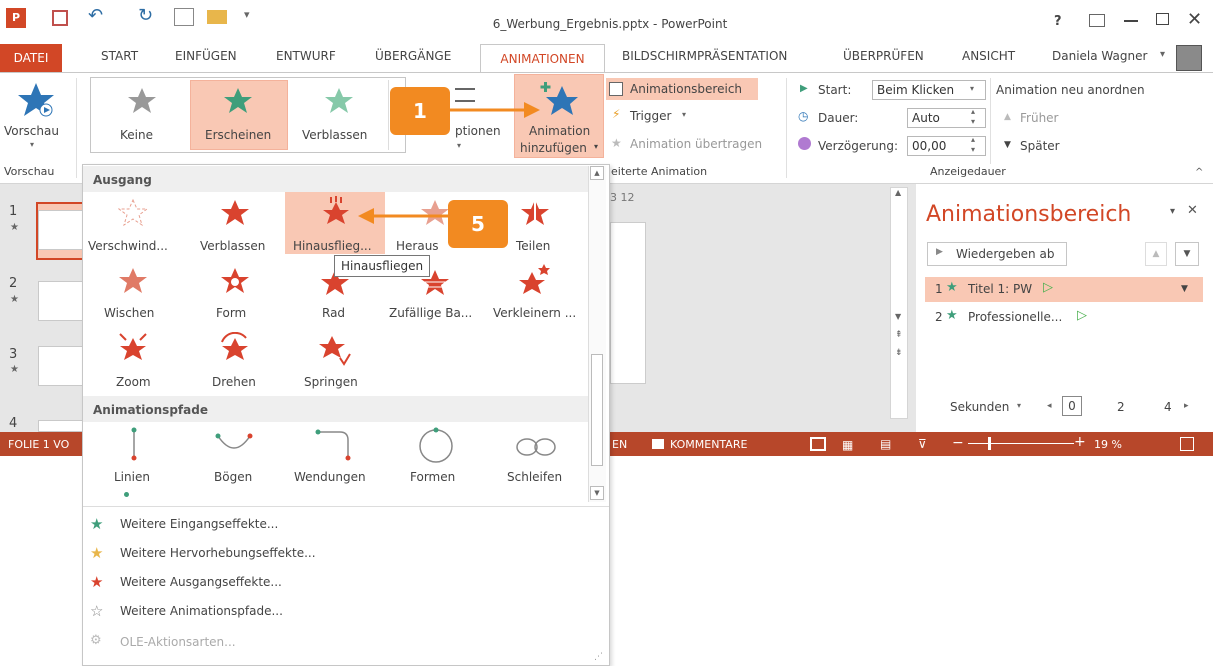 The height and width of the screenshot is (666, 1213). Describe the element at coordinates (1184, 289) in the screenshot. I see `item-dropdown-icon: ▼` at that location.